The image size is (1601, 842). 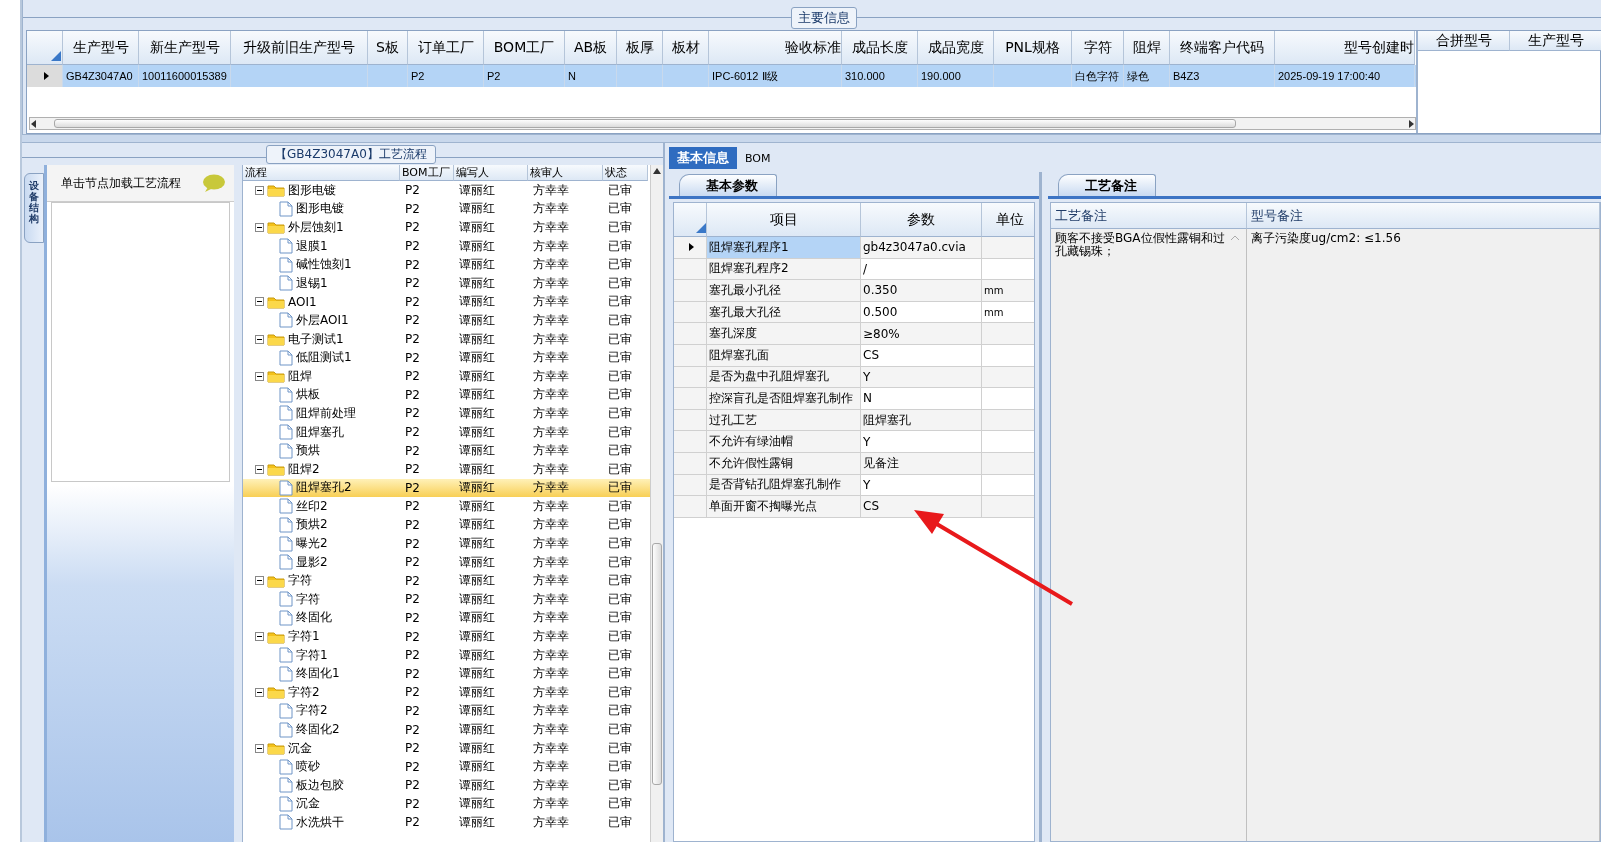 What do you see at coordinates (321, 173) in the screenshot?
I see `column-header: 流程` at bounding box center [321, 173].